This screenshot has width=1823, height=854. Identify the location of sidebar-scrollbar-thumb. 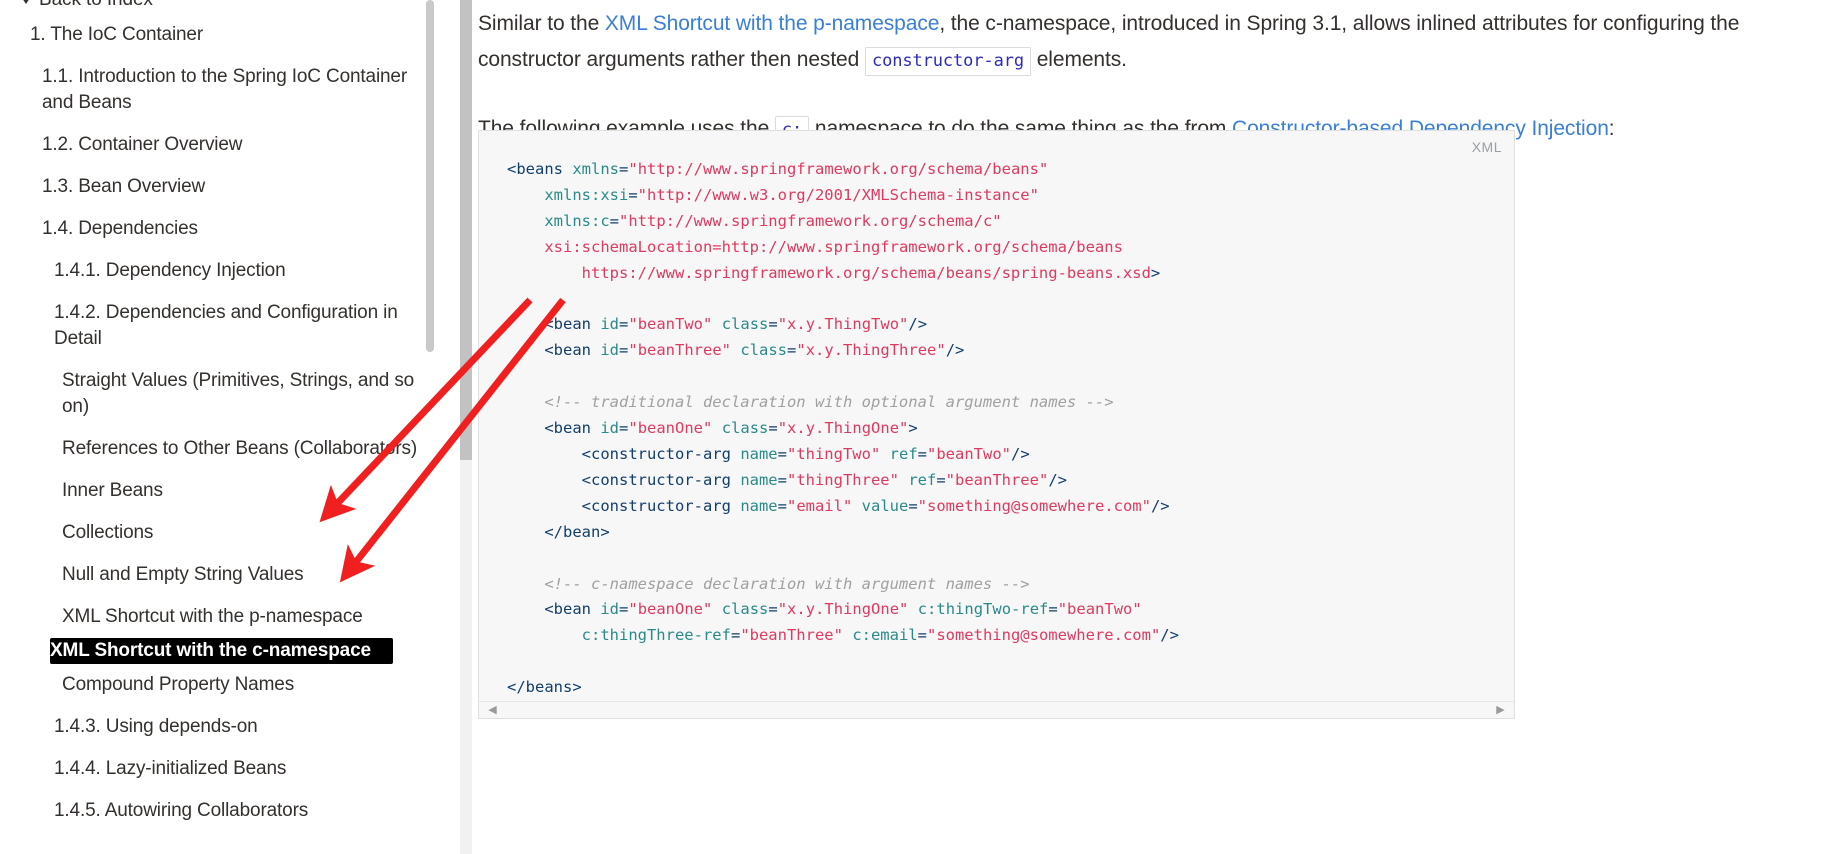
(430, 176).